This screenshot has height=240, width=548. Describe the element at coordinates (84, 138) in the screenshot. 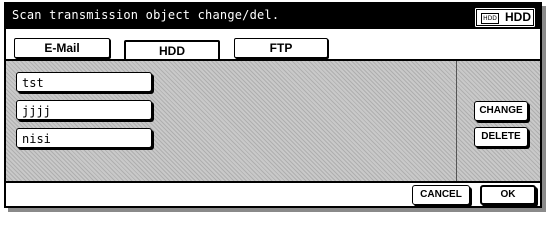

I see `destination-item-nisi: nisi` at that location.